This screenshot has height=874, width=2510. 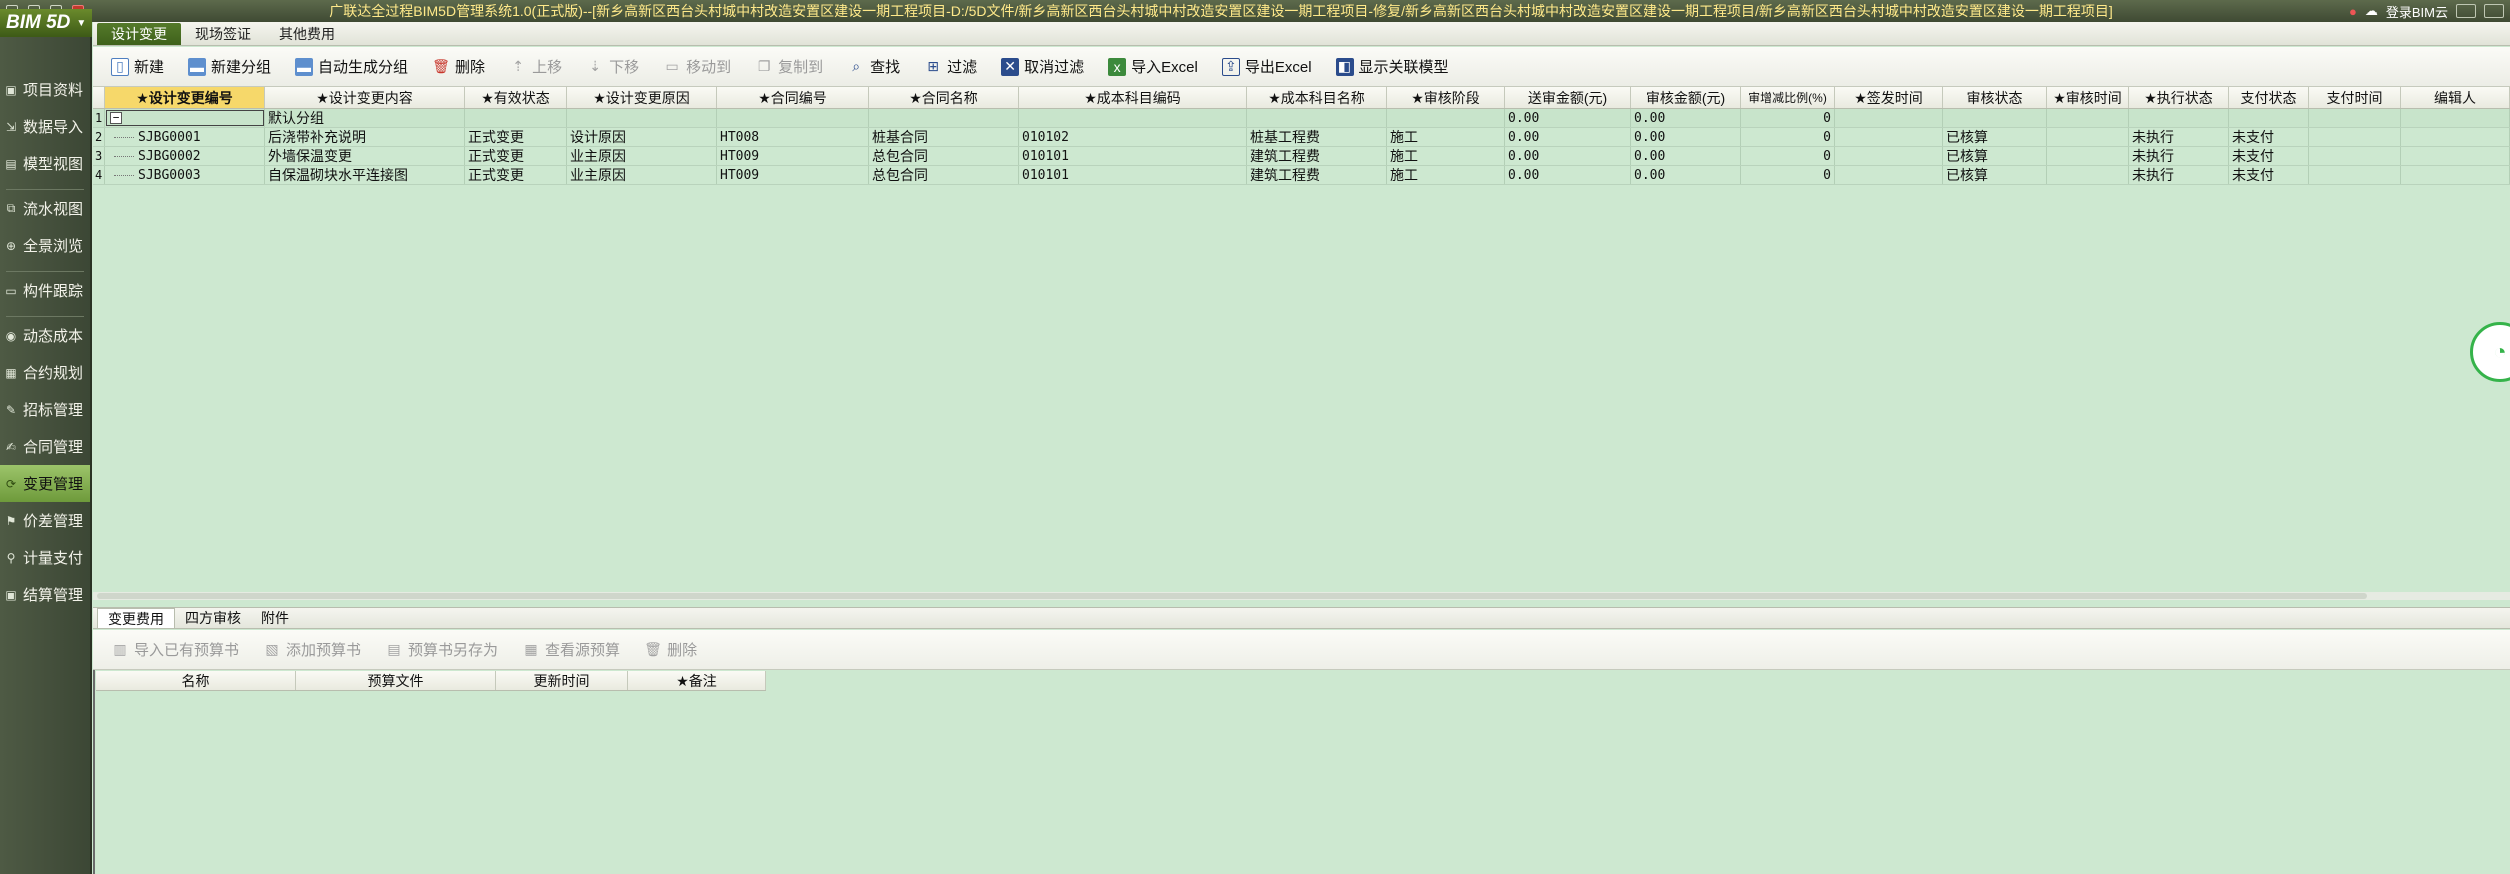 I want to click on column-header: ★成本科目编码, so click(x=1133, y=97).